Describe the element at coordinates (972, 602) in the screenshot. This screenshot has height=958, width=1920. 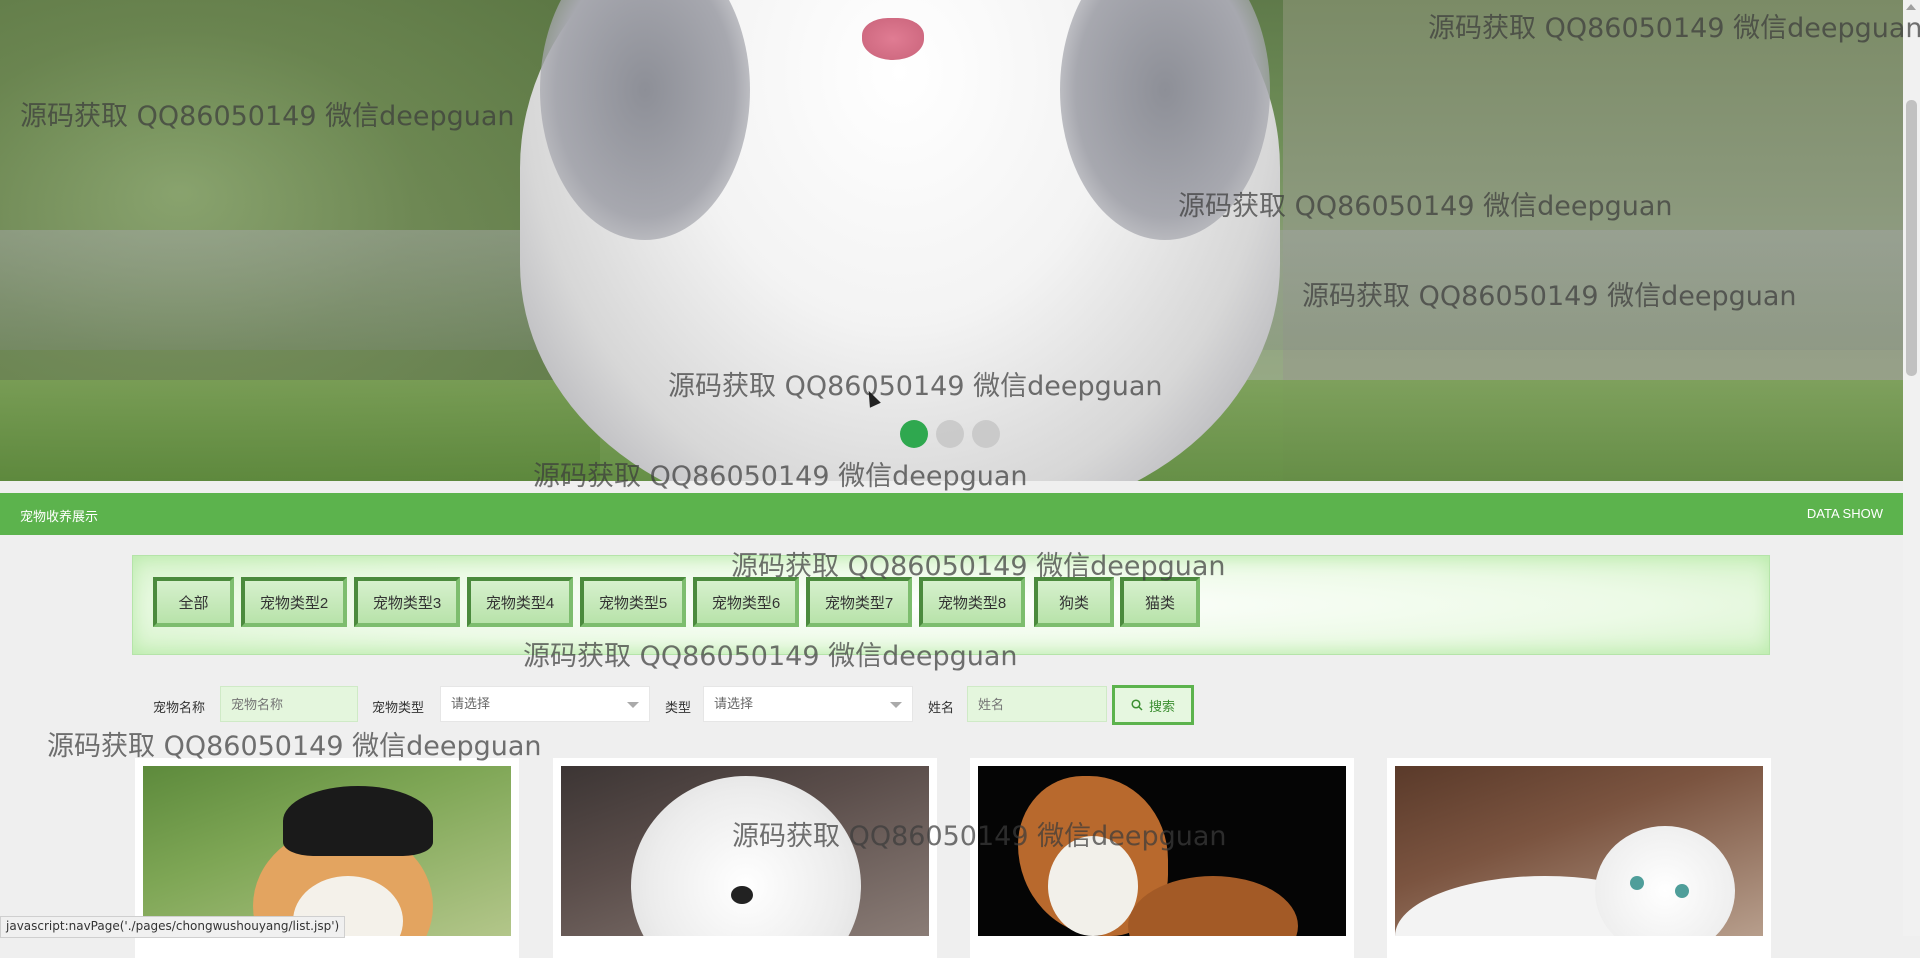
I see `category-button-type8: 宠物类型8` at that location.